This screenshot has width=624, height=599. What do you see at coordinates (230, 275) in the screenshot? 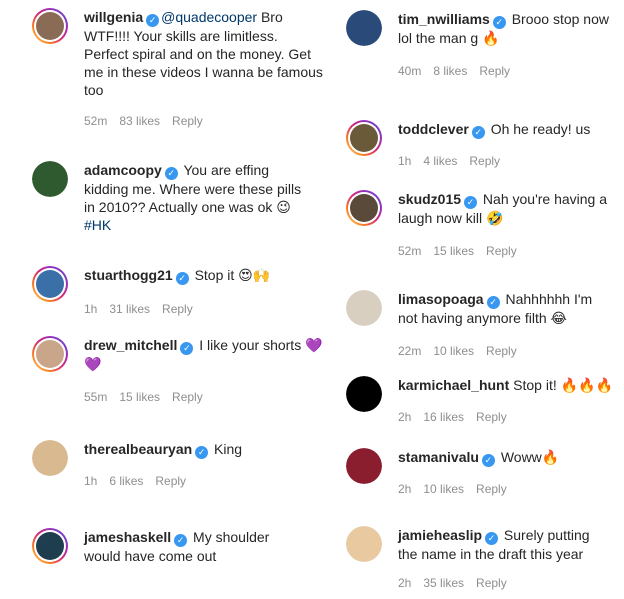
I see `comment-text: Stop it 😍🙌` at bounding box center [230, 275].